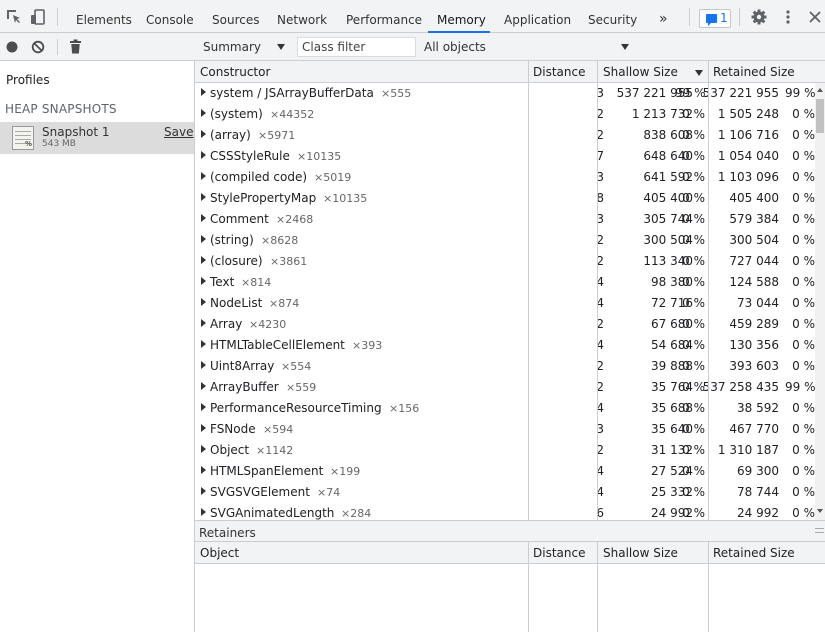 The image size is (825, 632). Describe the element at coordinates (12, 47) in the screenshot. I see `record-icon` at that location.